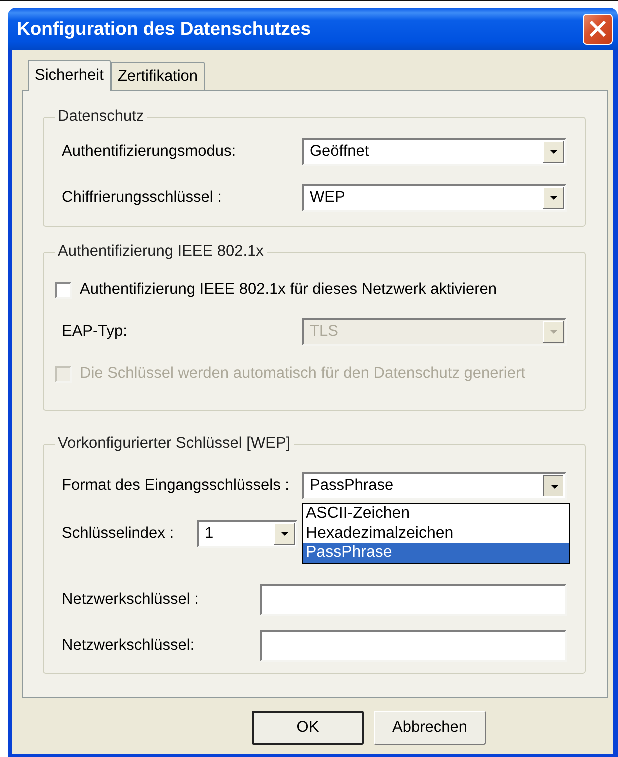 The width and height of the screenshot is (618, 757). What do you see at coordinates (434, 486) in the screenshot?
I see `dropdown: PassPhrase` at bounding box center [434, 486].